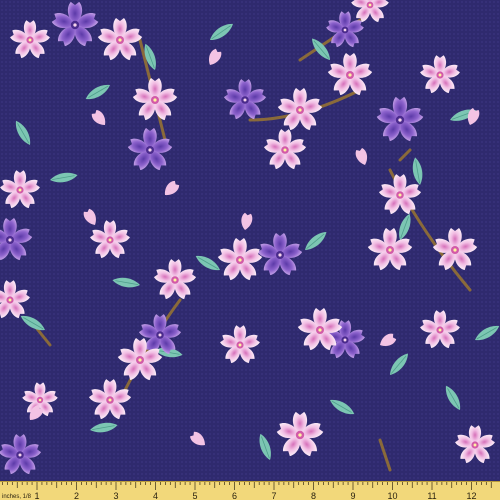 This screenshot has width=500, height=500. What do you see at coordinates (471, 495) in the screenshot?
I see `ruler-inch-mark: 12` at bounding box center [471, 495].